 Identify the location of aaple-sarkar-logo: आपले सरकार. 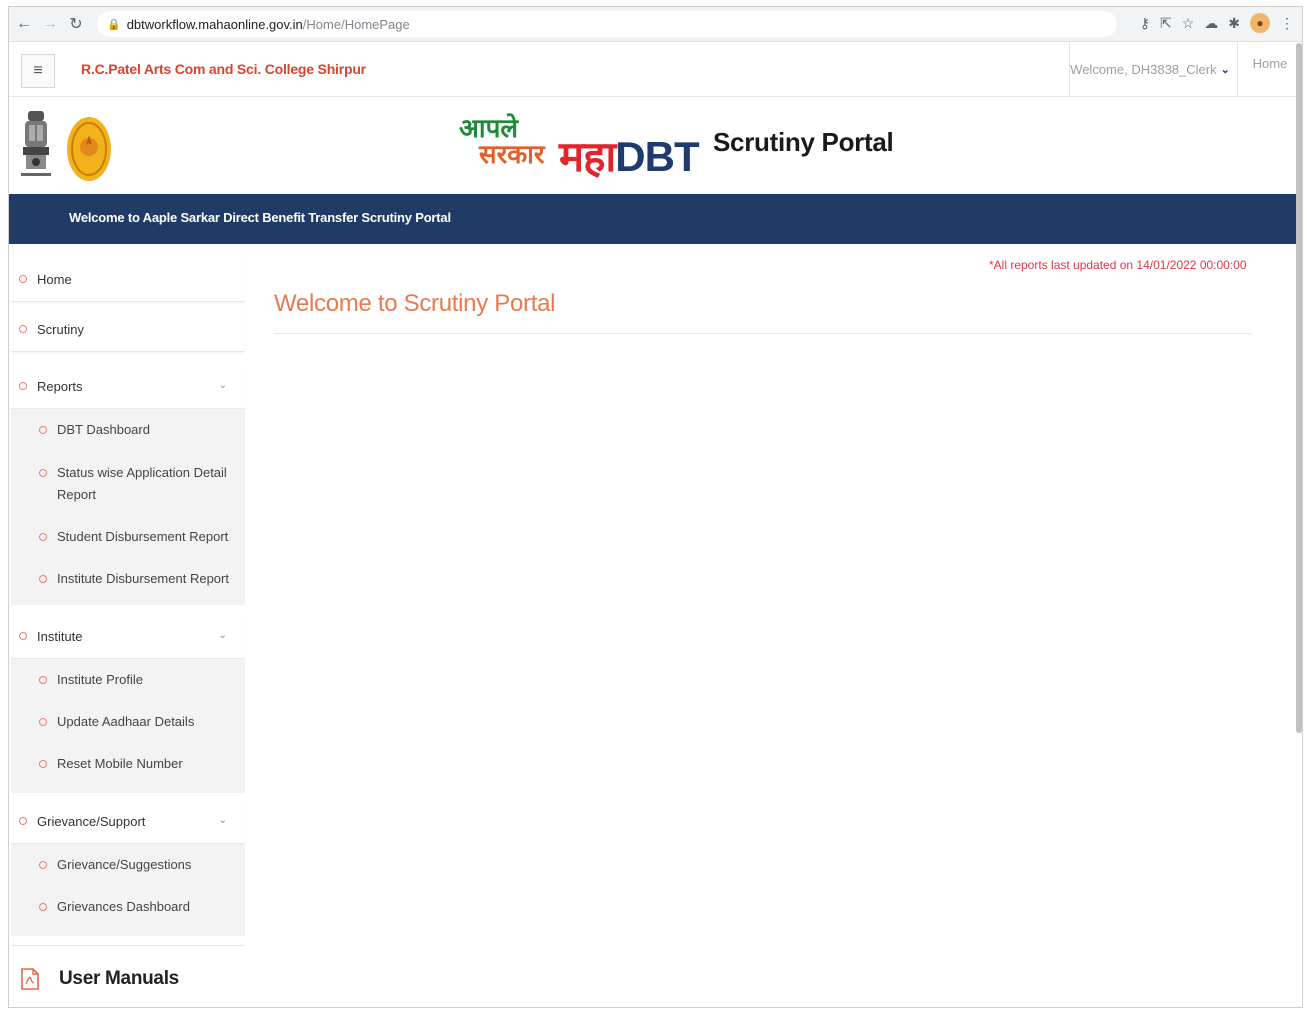
(502, 141).